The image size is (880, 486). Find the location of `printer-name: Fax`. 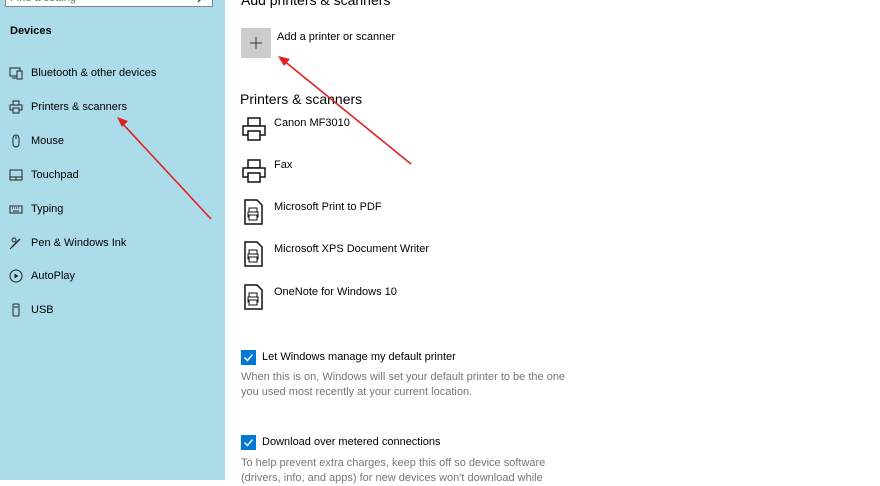

printer-name: Fax is located at coordinates (283, 165).